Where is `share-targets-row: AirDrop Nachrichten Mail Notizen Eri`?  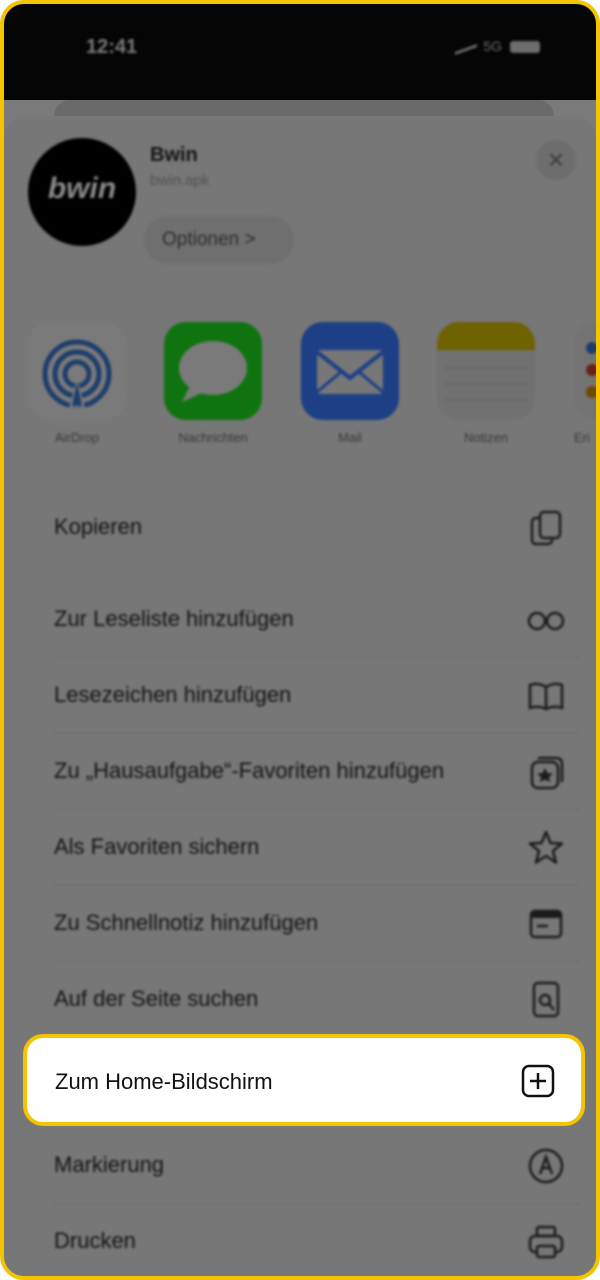
share-targets-row: AirDrop Nachrichten Mail Notizen Eri is located at coordinates (300, 387).